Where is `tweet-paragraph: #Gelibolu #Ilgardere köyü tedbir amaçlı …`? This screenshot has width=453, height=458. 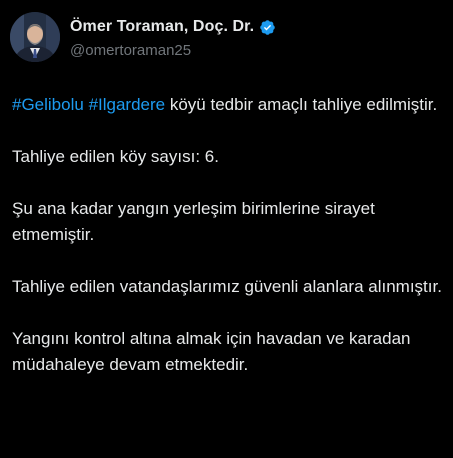
tweet-paragraph: #Gelibolu #Ilgardere köyü tedbir amaçlı … is located at coordinates (227, 105).